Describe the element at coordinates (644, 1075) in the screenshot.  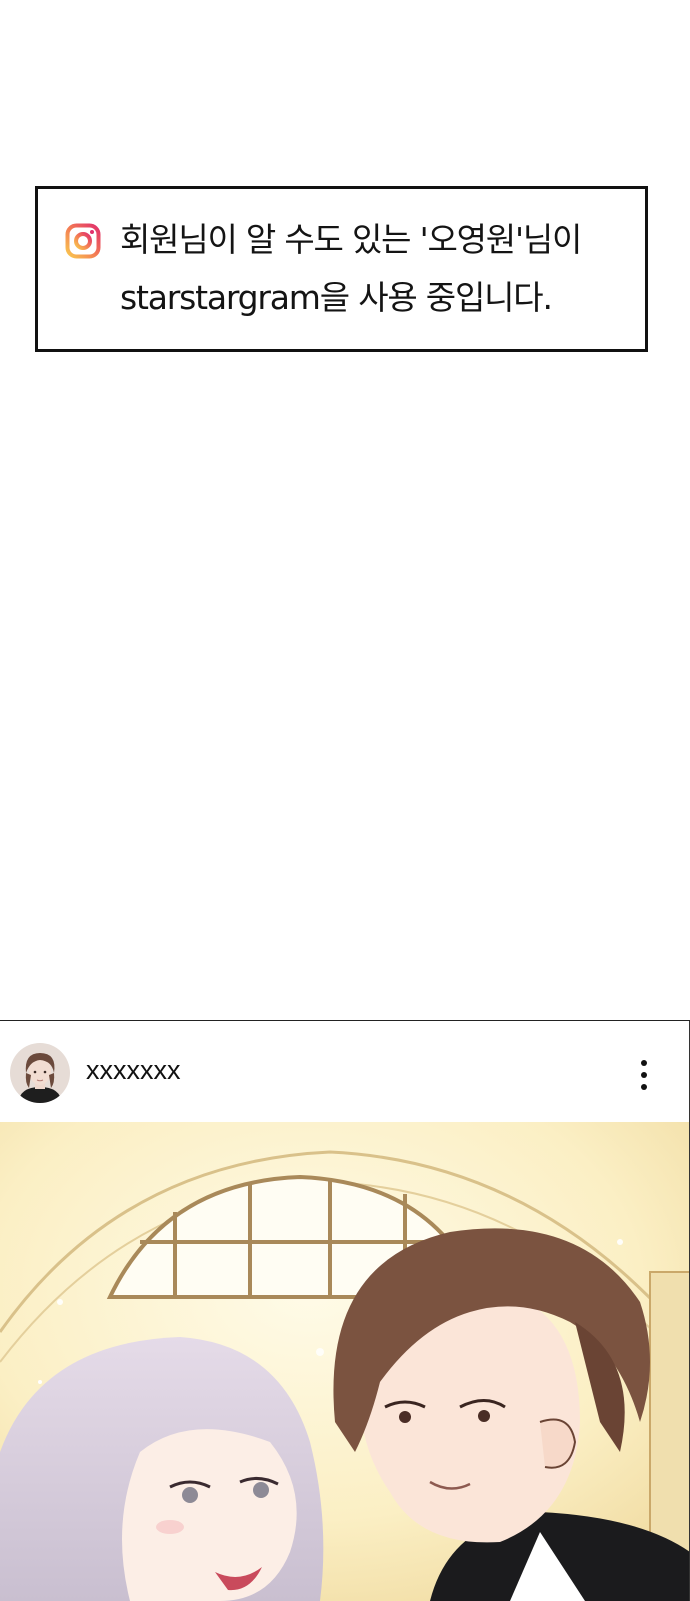
I see `more-vertical-icon` at that location.